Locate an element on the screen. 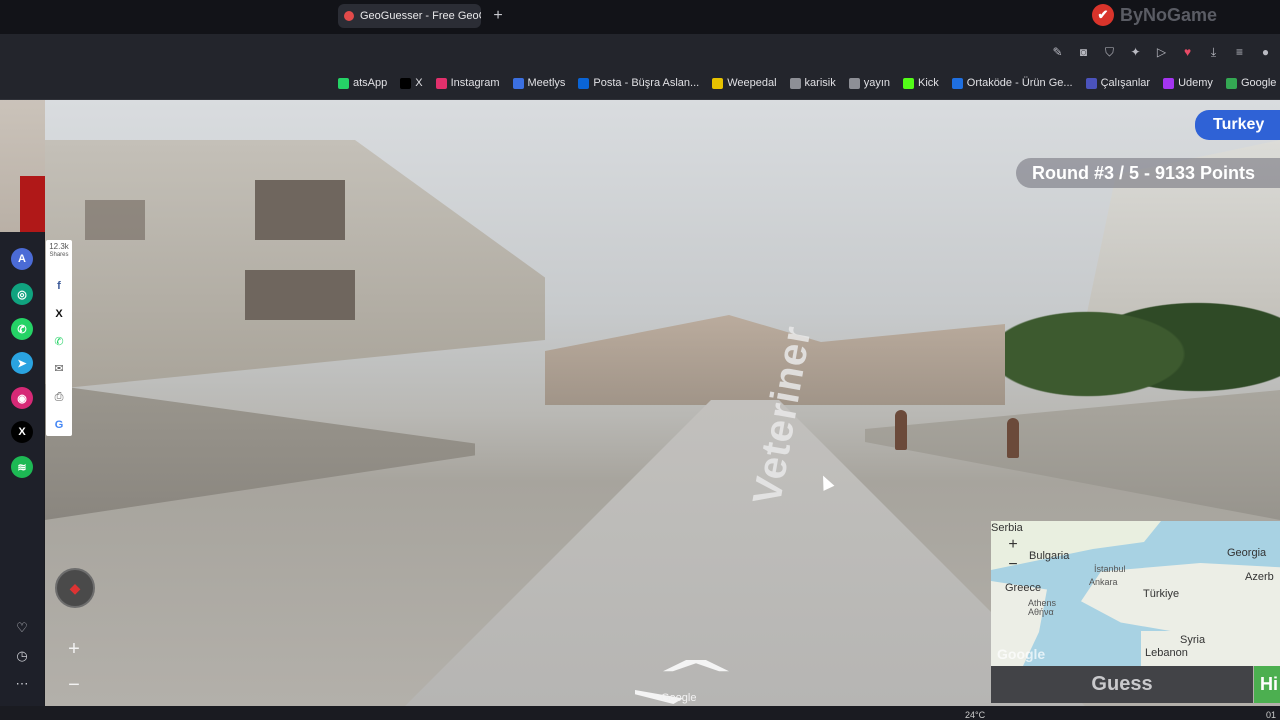 Image resolution: width=1280 pixels, height=720 pixels. map-label-ankara: Ankara is located at coordinates (1103, 582).